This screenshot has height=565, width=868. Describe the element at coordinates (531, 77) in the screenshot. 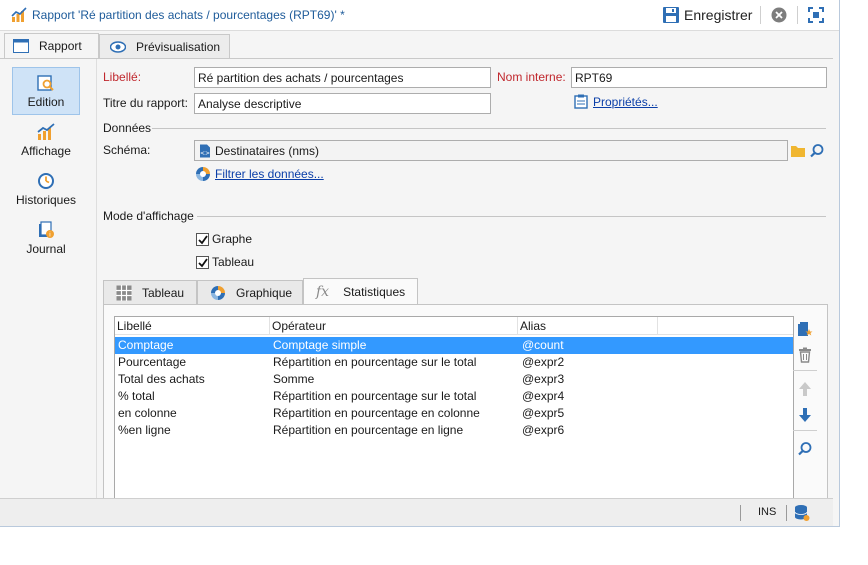

I see `nom-interne-label: Nom interne:` at that location.